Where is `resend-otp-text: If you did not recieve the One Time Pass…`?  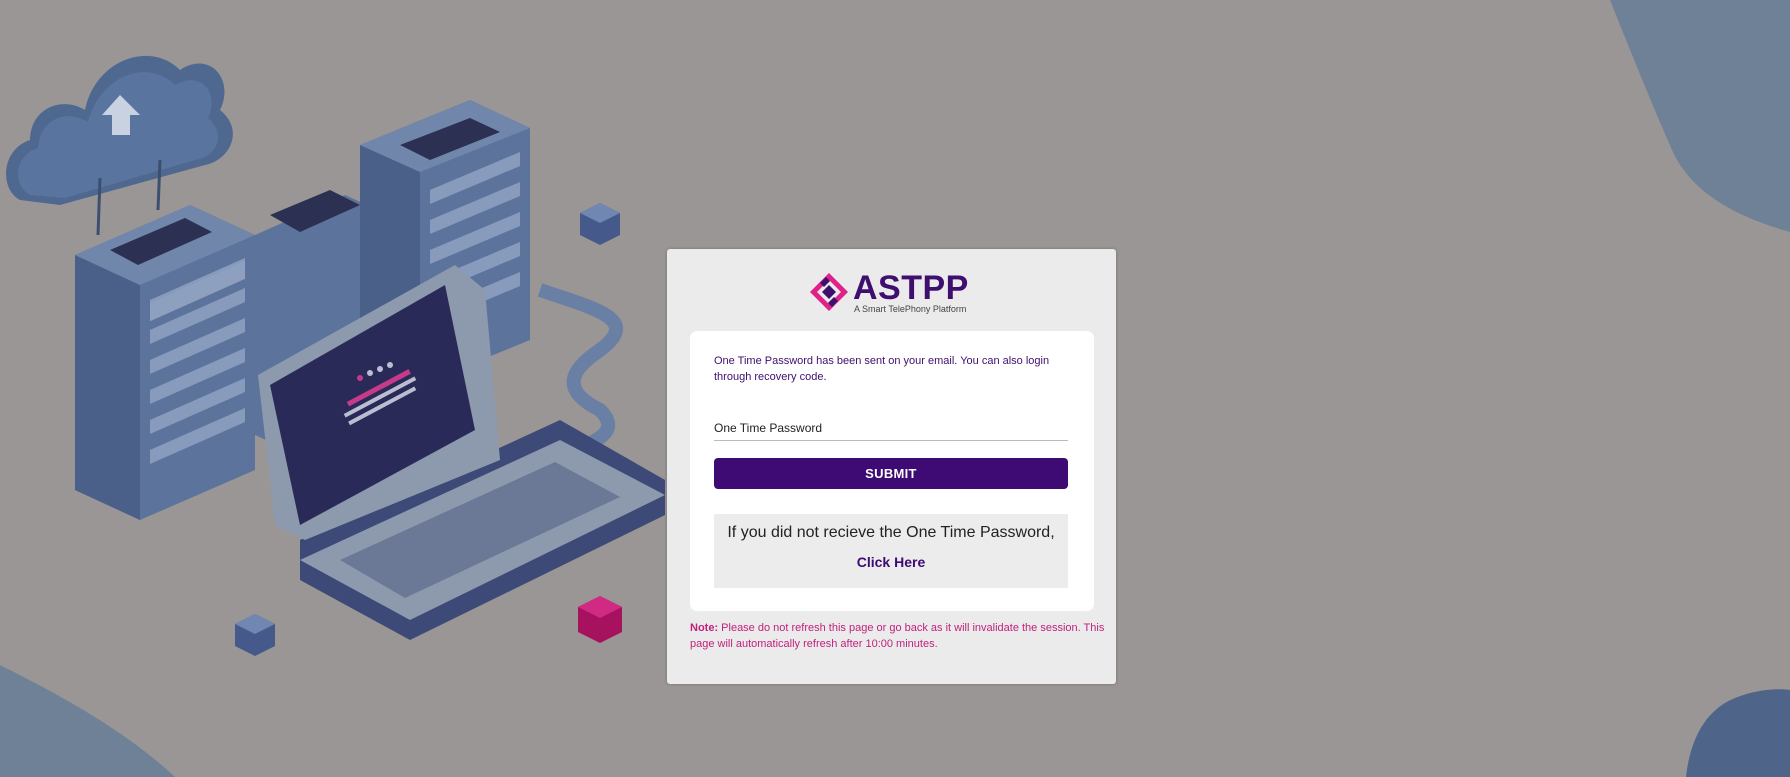
resend-otp-text: If you did not recieve the One Time Pass… is located at coordinates (891, 532).